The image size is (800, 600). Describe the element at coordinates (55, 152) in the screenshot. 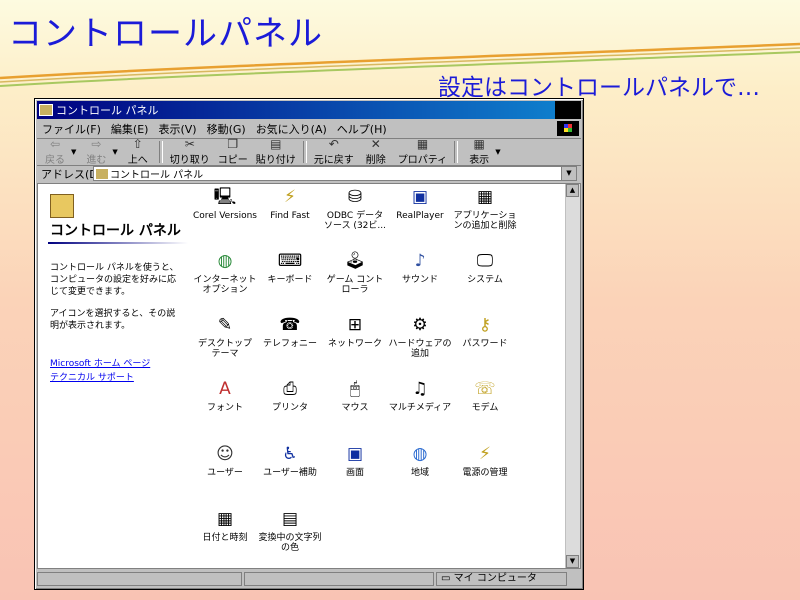

I see `back-button: ⇦ 戻る` at that location.